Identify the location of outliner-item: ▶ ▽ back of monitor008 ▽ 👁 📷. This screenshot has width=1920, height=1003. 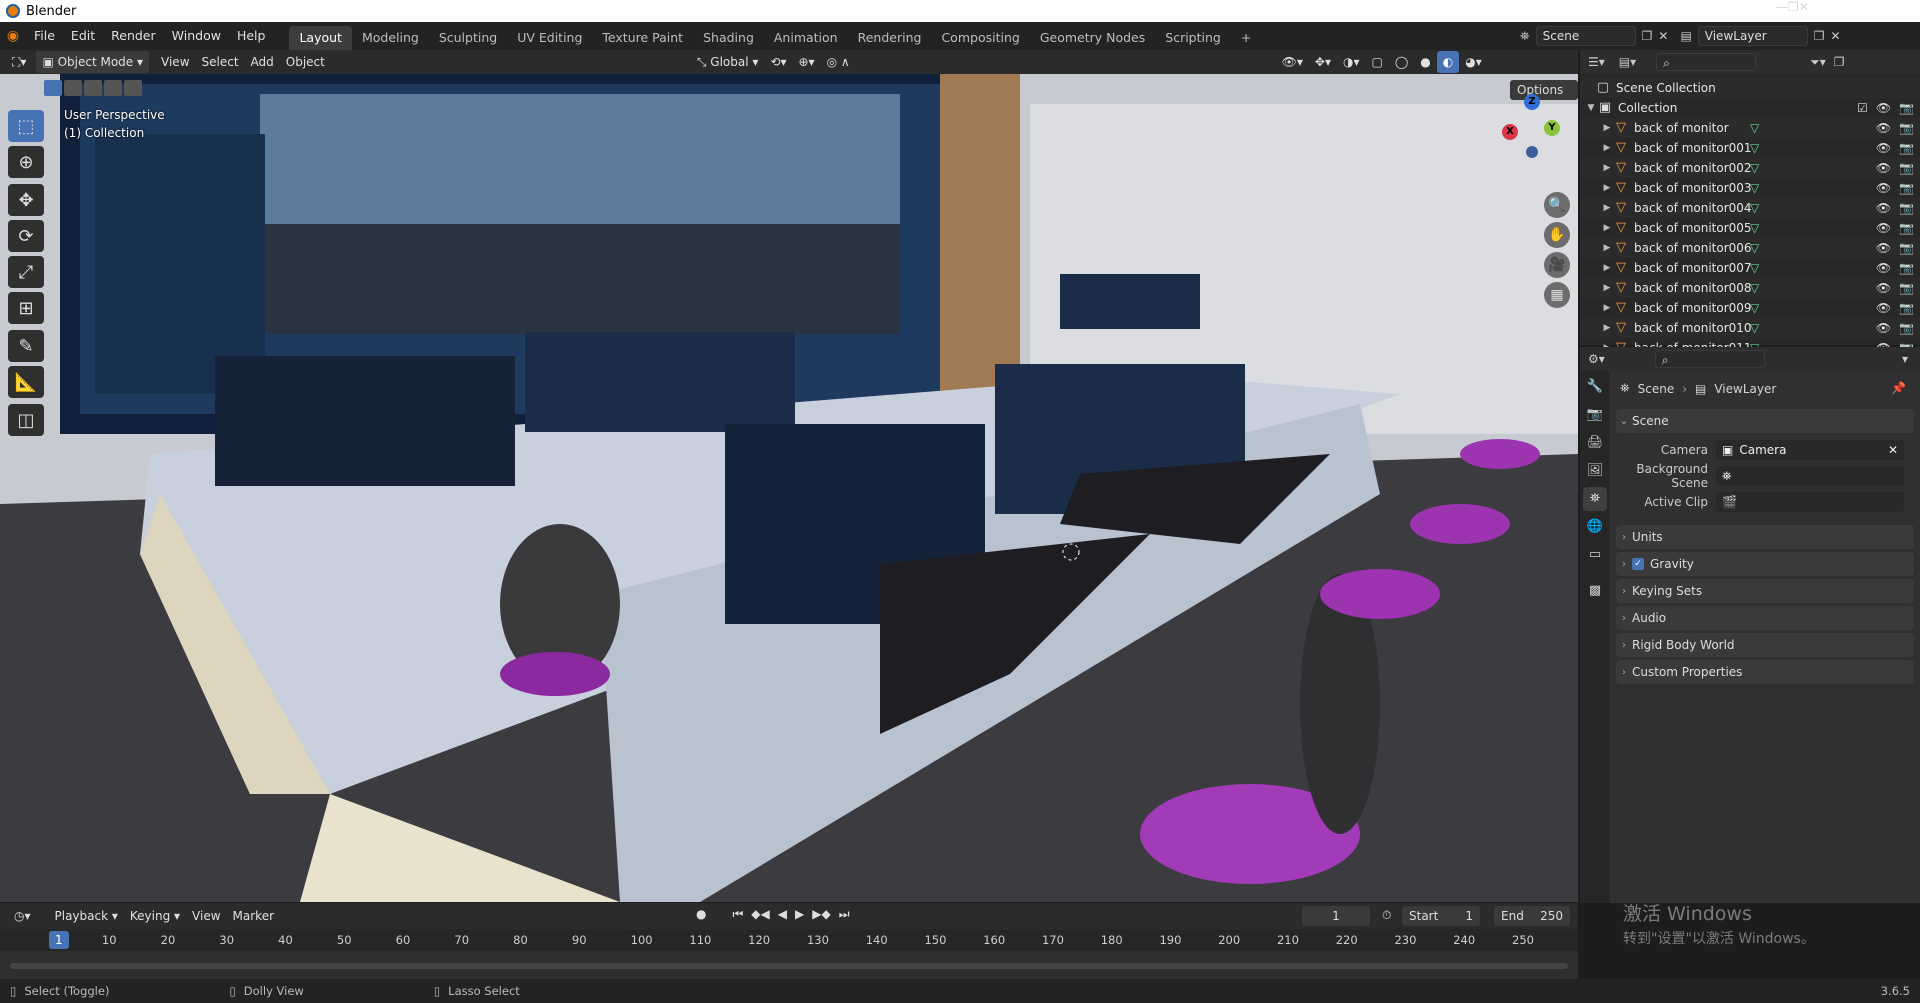
(1750, 288).